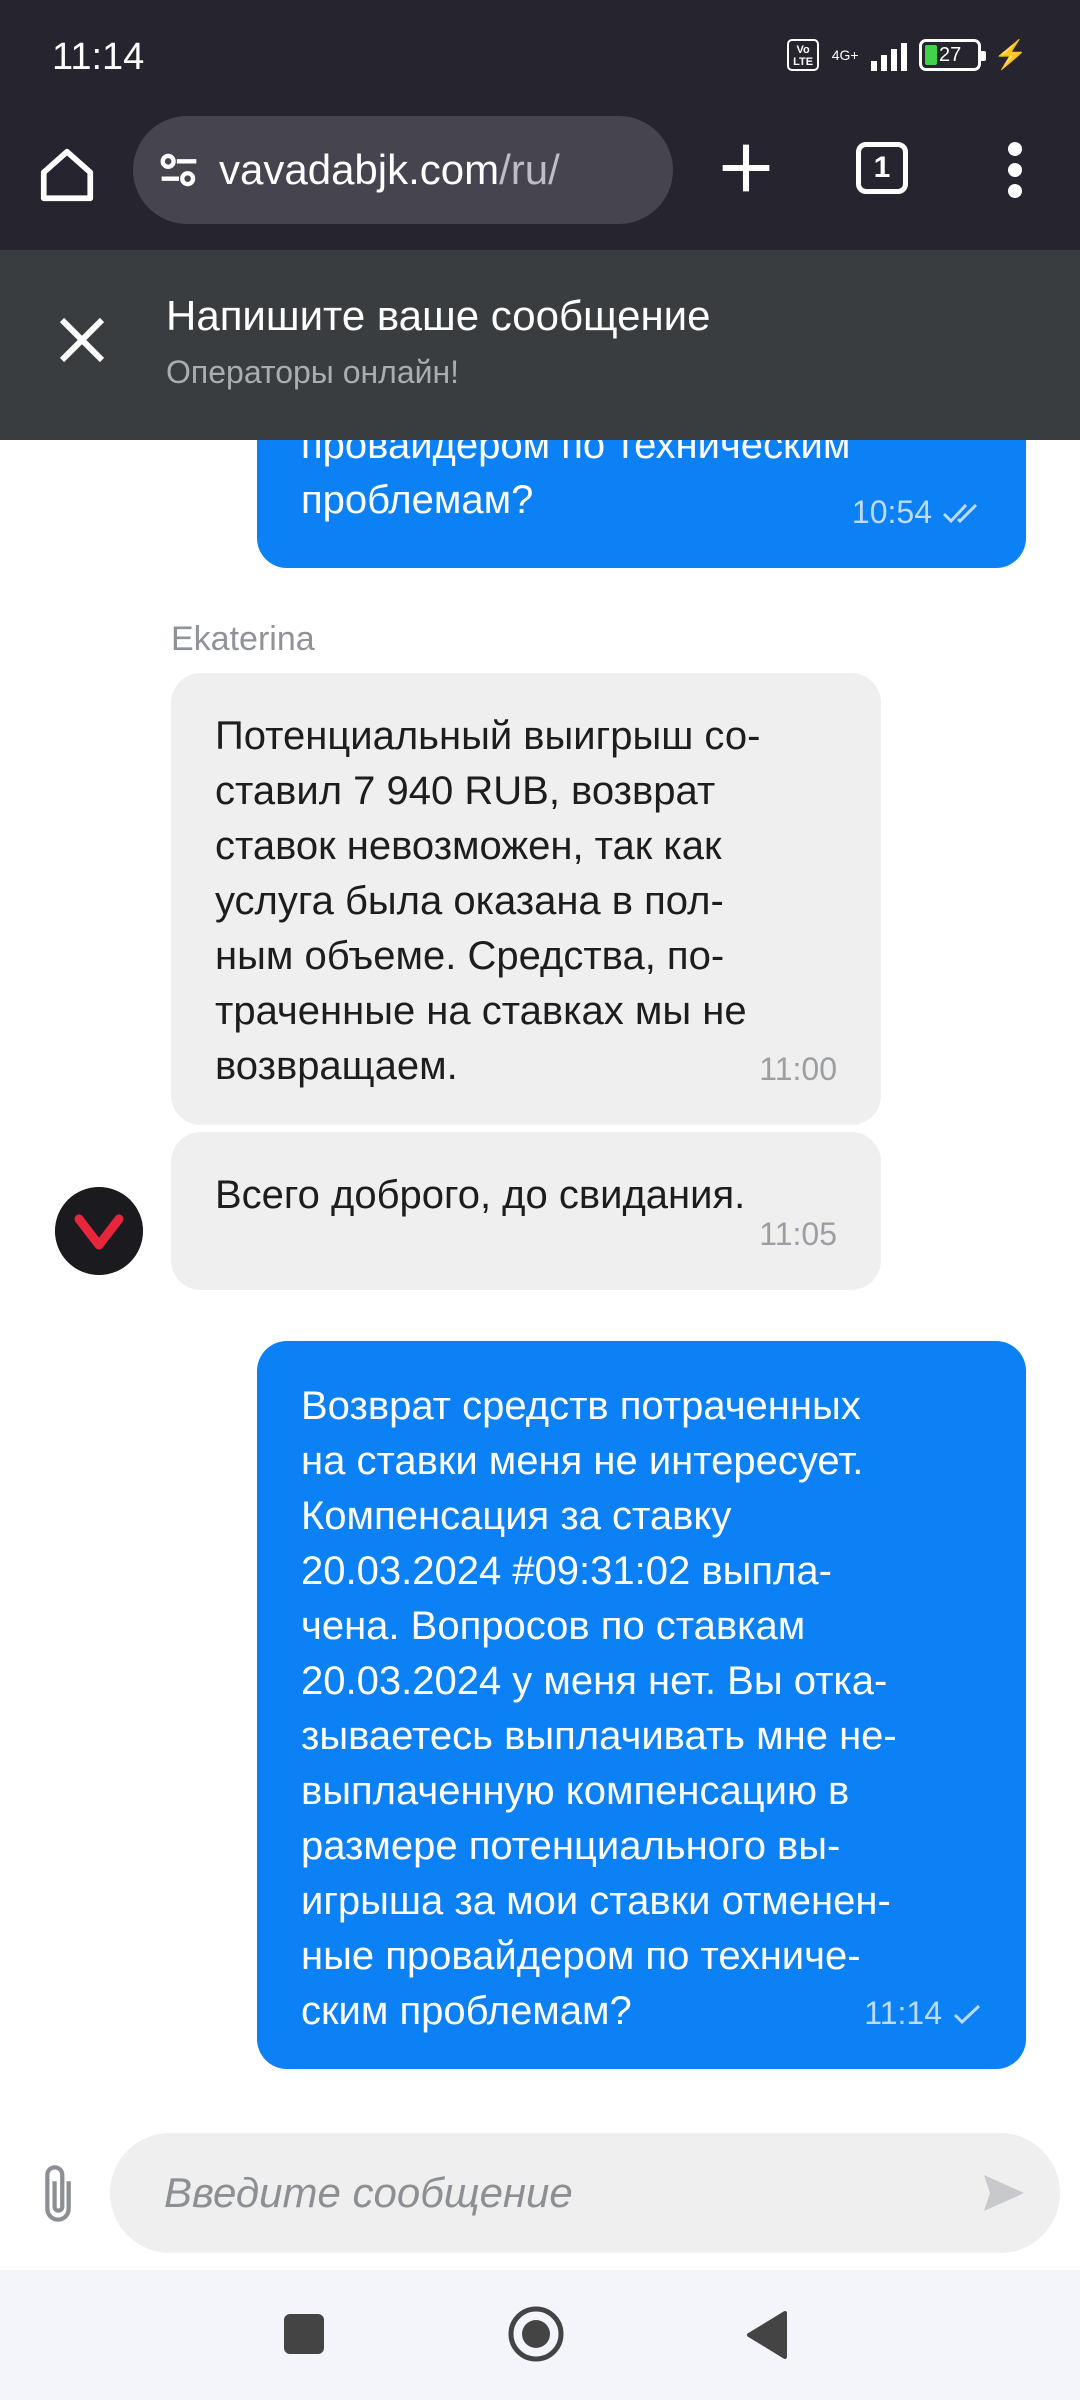  I want to click on system-nav-bar, so click(540, 2335).